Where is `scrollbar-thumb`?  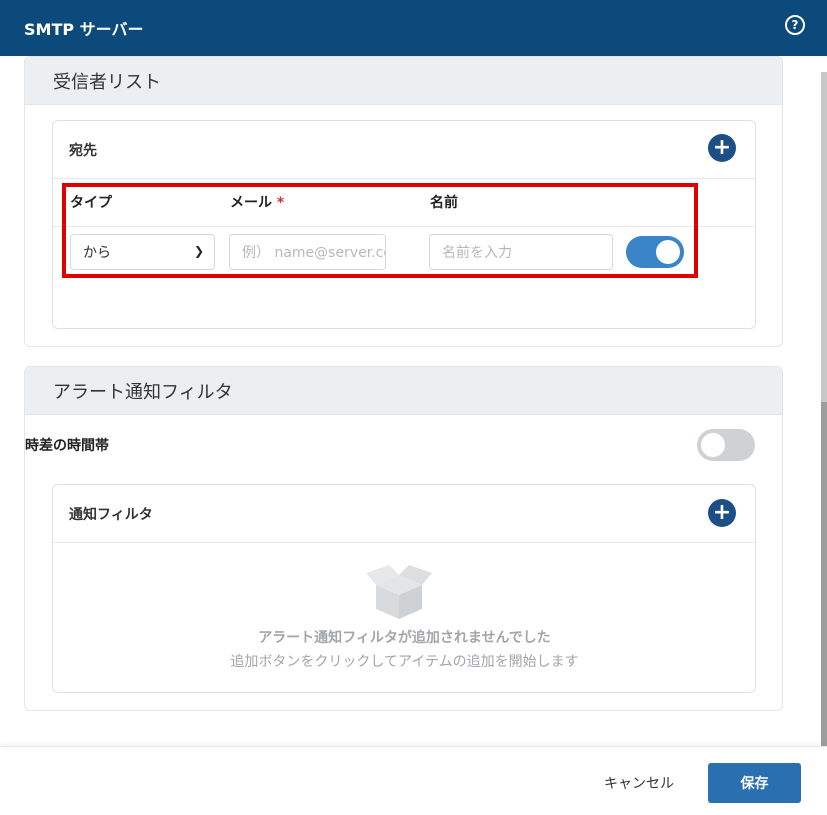
scrollbar-thumb is located at coordinates (824, 574).